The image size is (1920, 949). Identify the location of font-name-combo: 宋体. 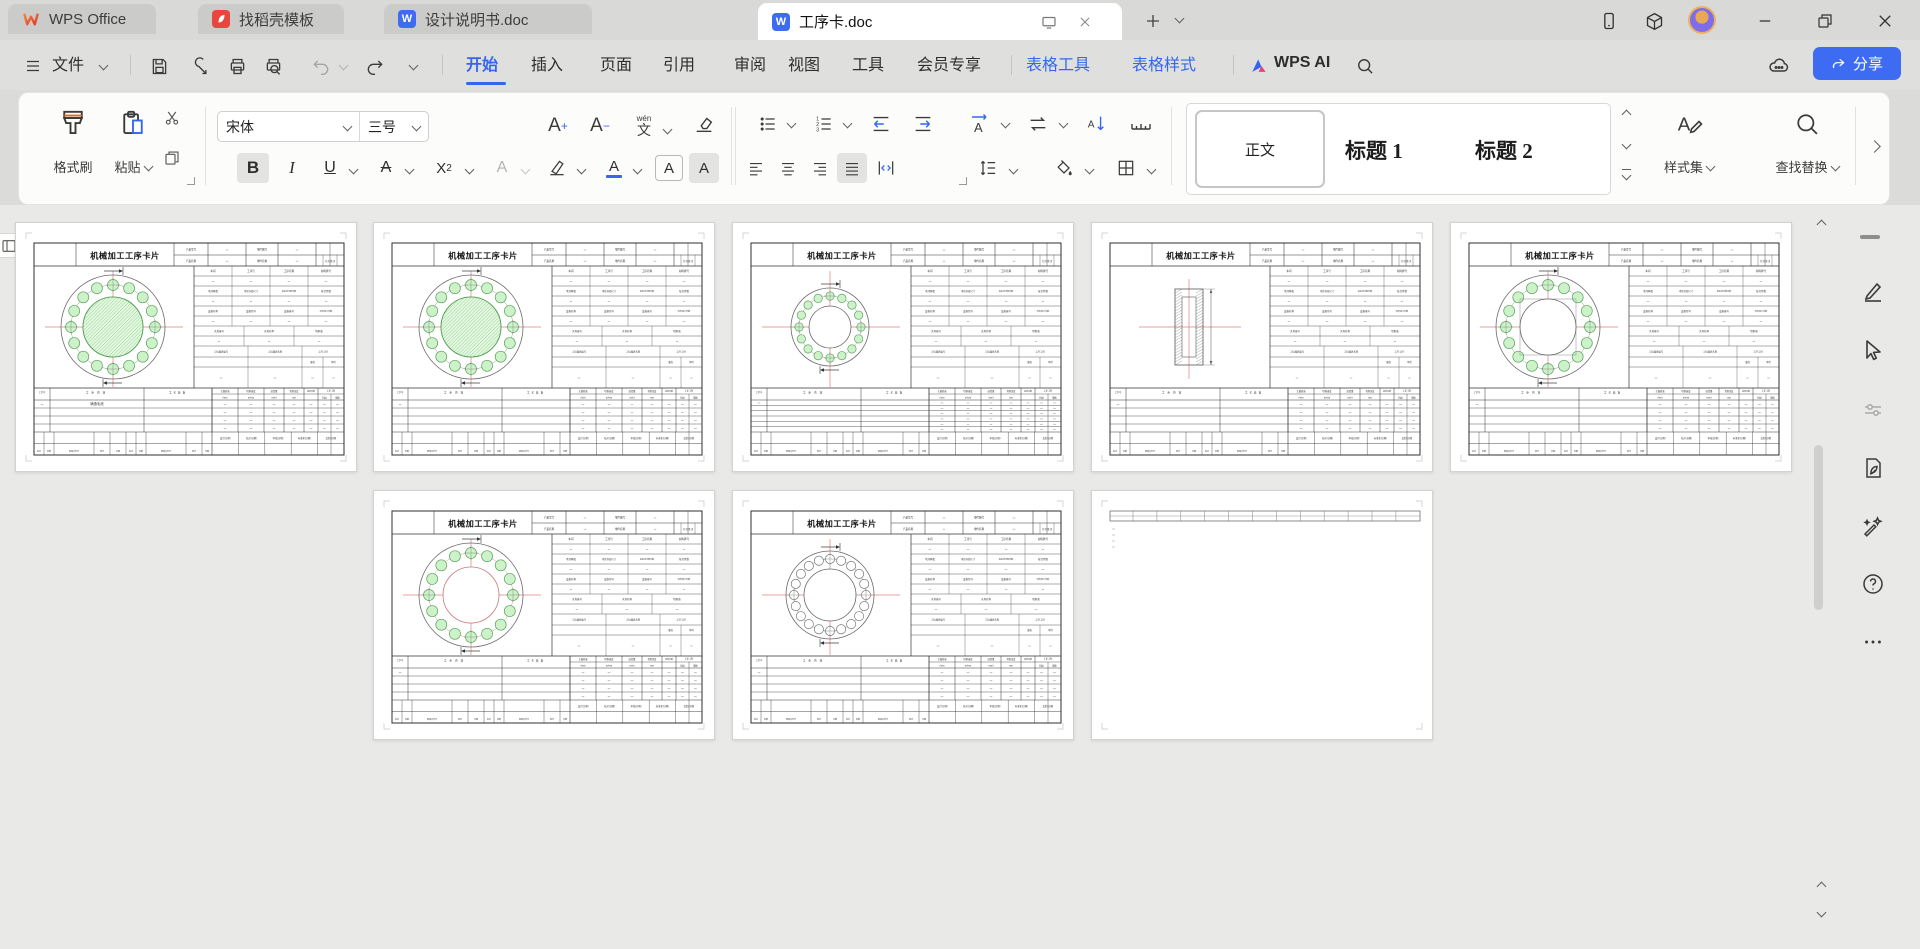
(289, 126).